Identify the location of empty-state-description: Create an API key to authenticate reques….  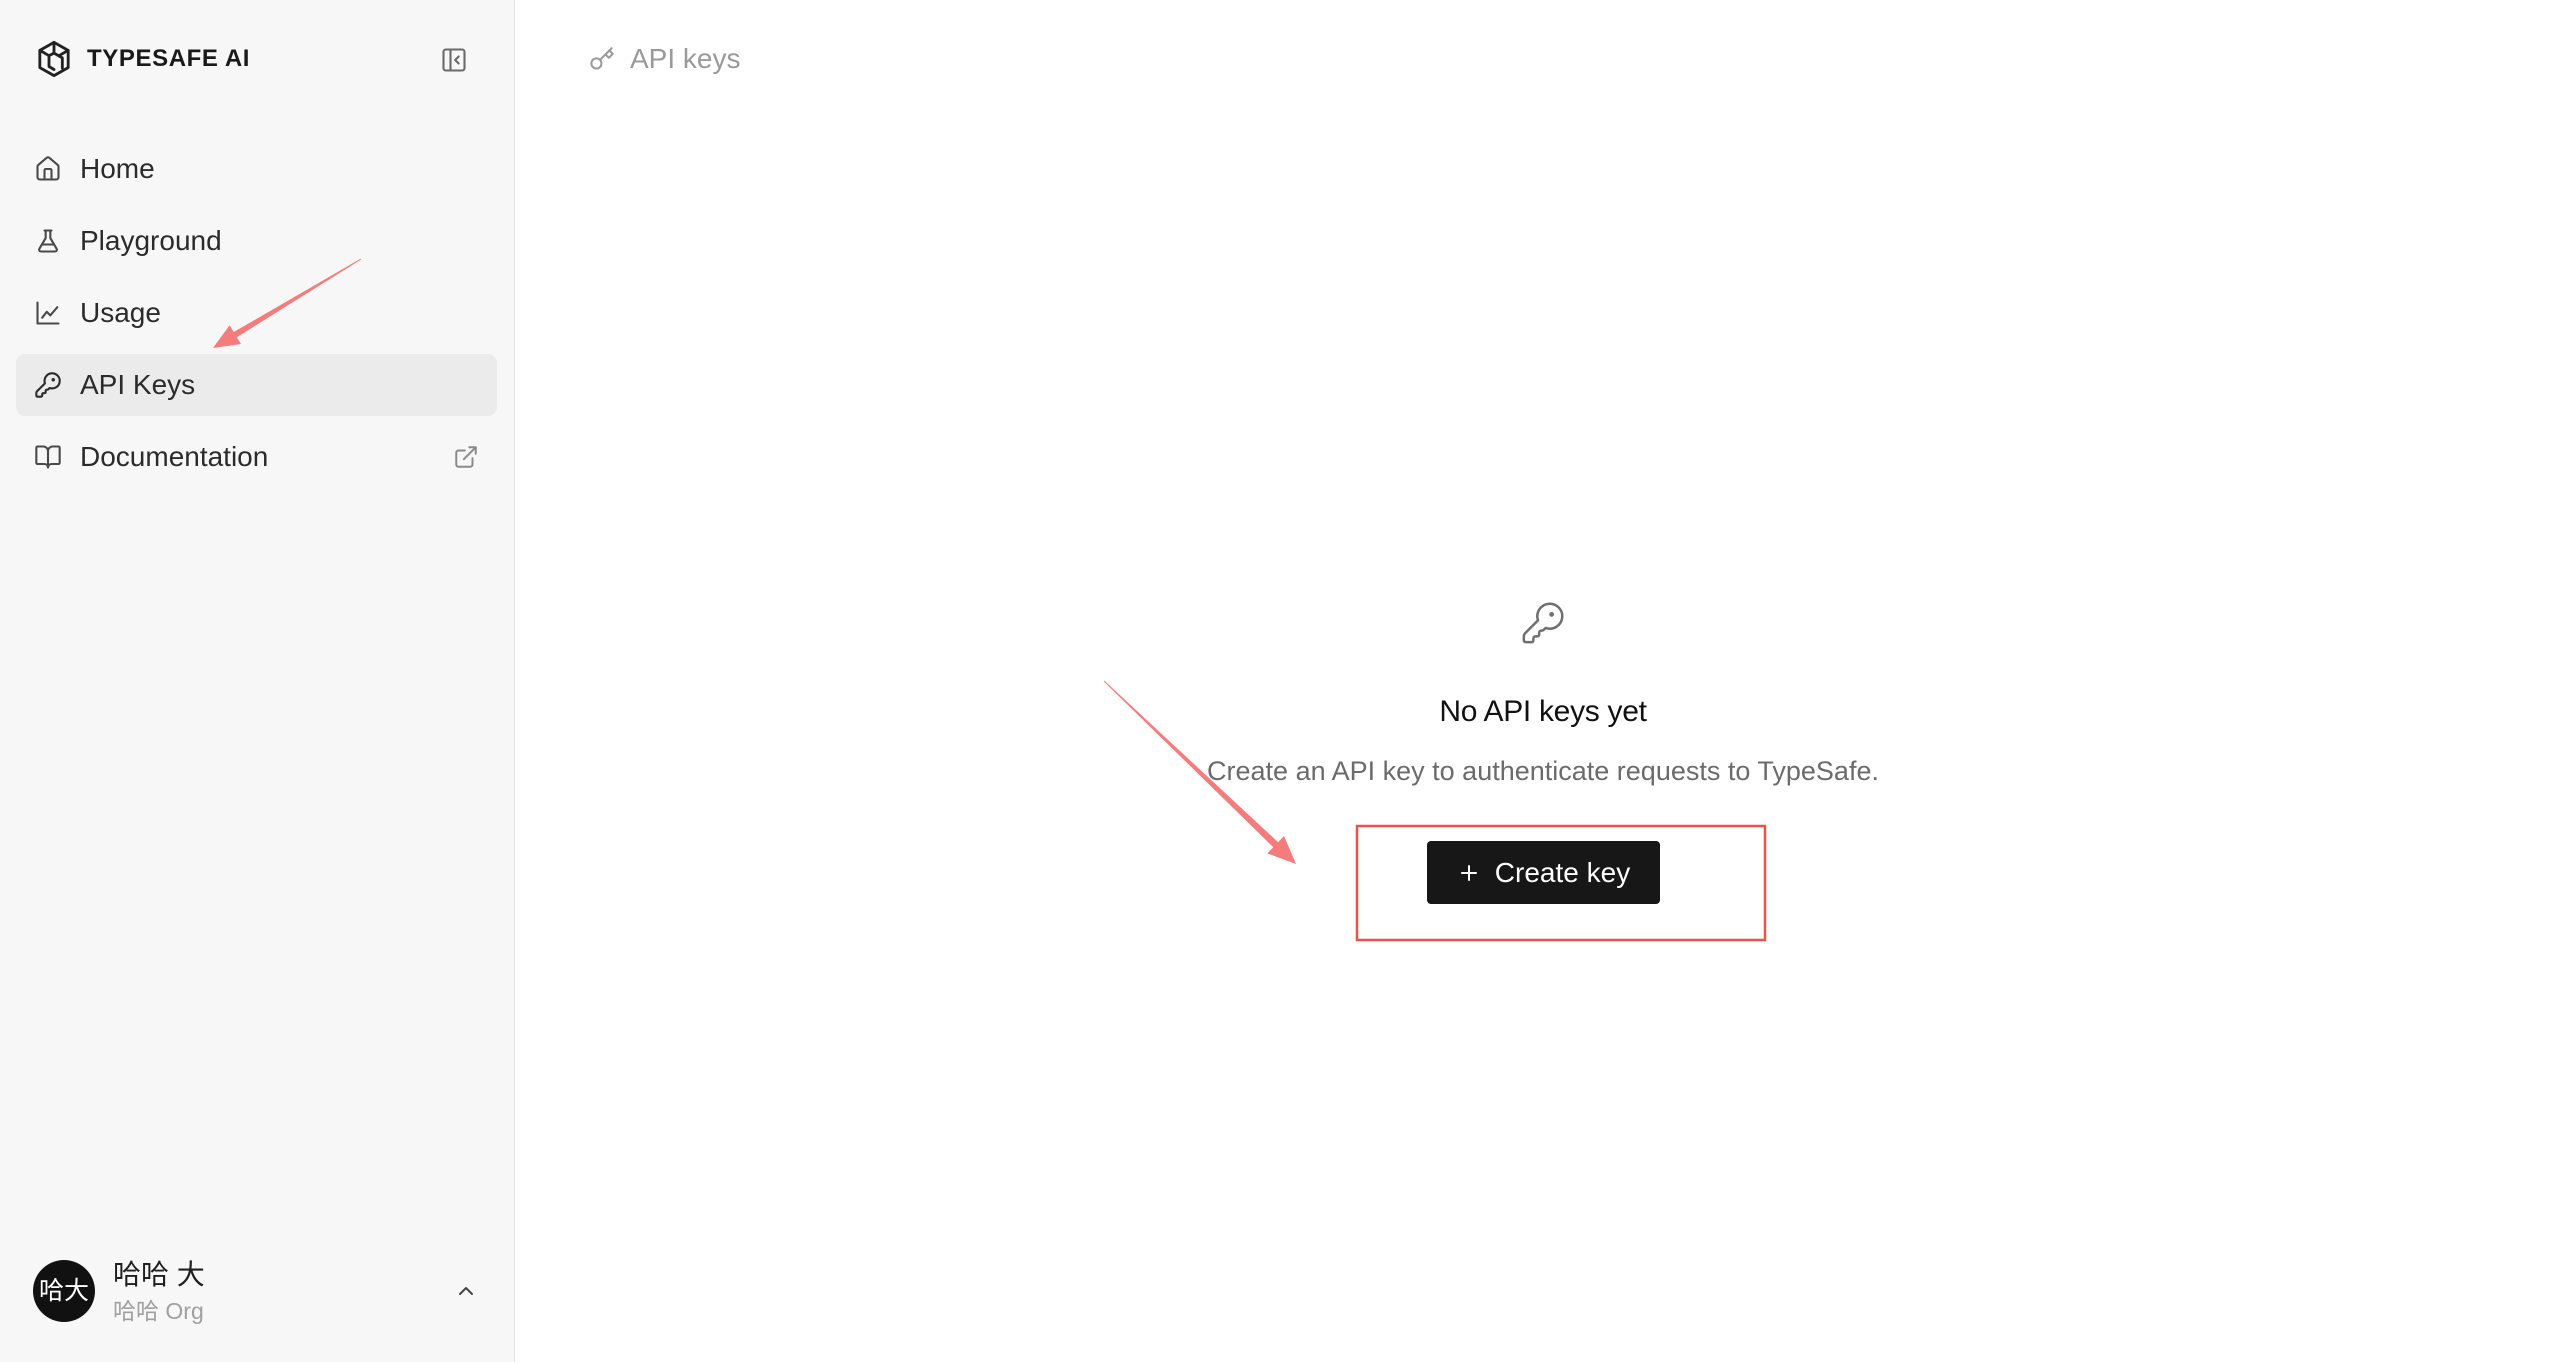
(1543, 771).